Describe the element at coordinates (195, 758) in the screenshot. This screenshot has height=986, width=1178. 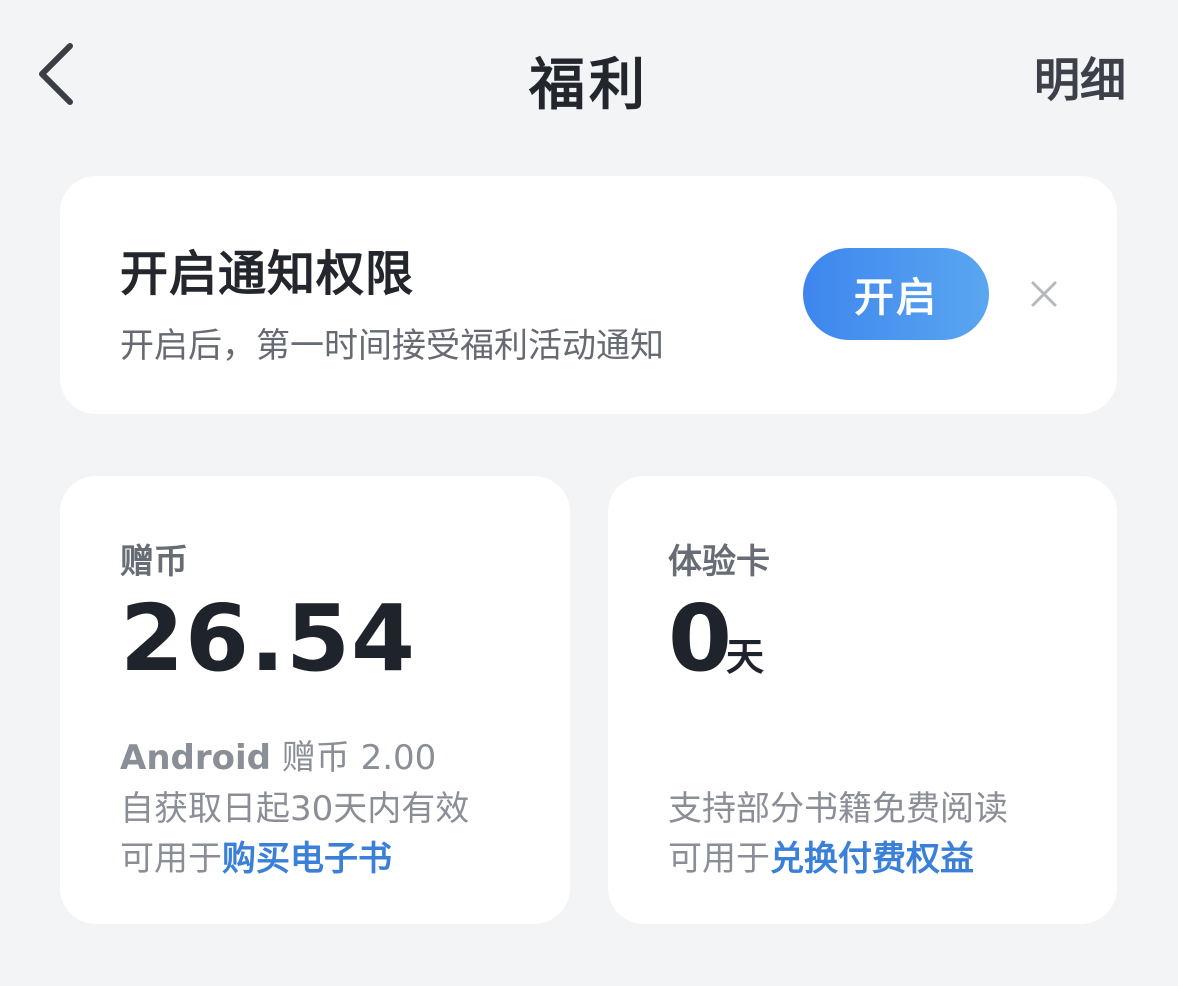
I see `platform-name: Android` at that location.